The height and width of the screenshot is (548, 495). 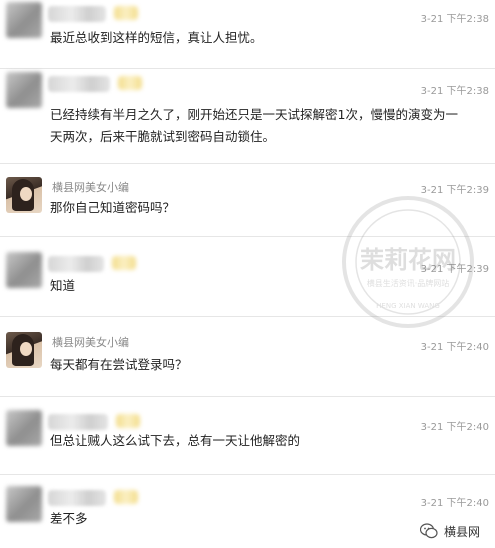 I want to click on watermark-title: 茉莉花网, so click(x=408, y=260).